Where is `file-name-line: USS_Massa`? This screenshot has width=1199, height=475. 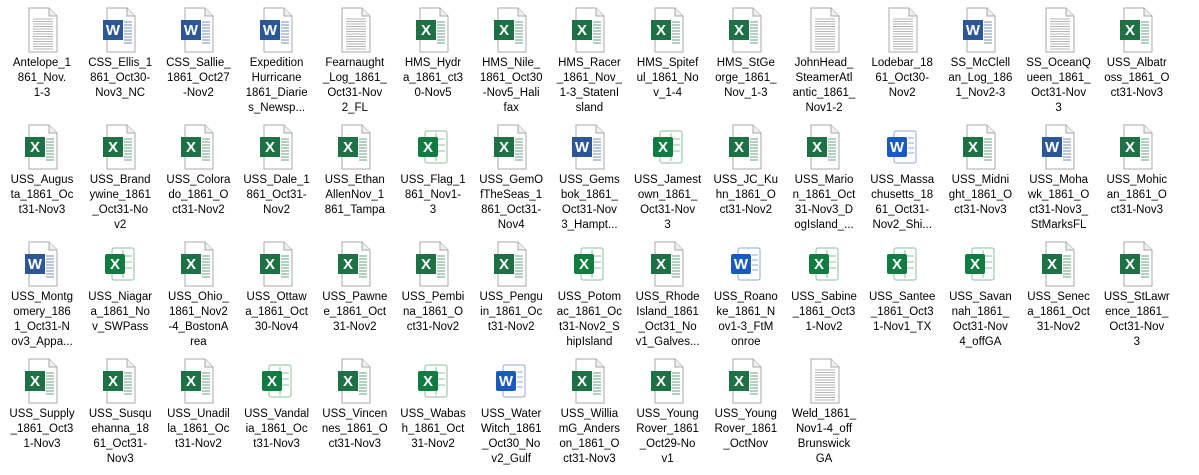 file-name-line: USS_Massa is located at coordinates (902, 180).